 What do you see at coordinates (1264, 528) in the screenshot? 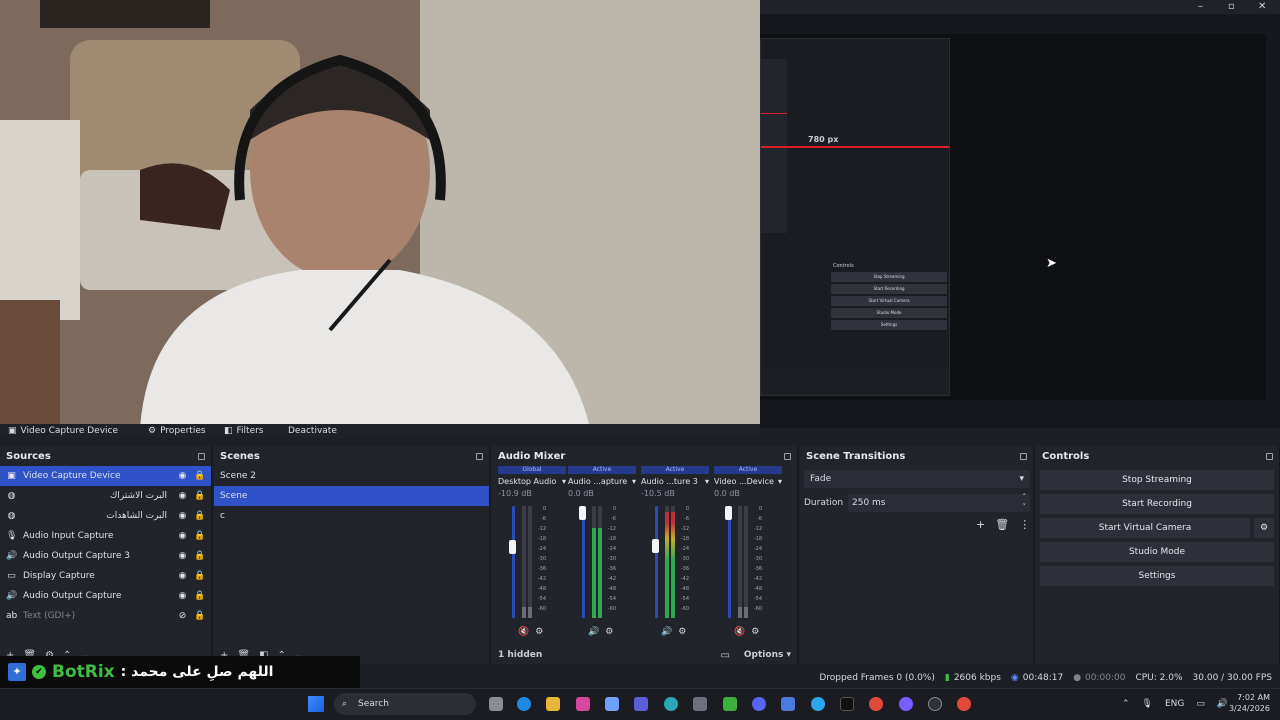
I see `virtual-camera-settings-icon: ⚙` at bounding box center [1264, 528].